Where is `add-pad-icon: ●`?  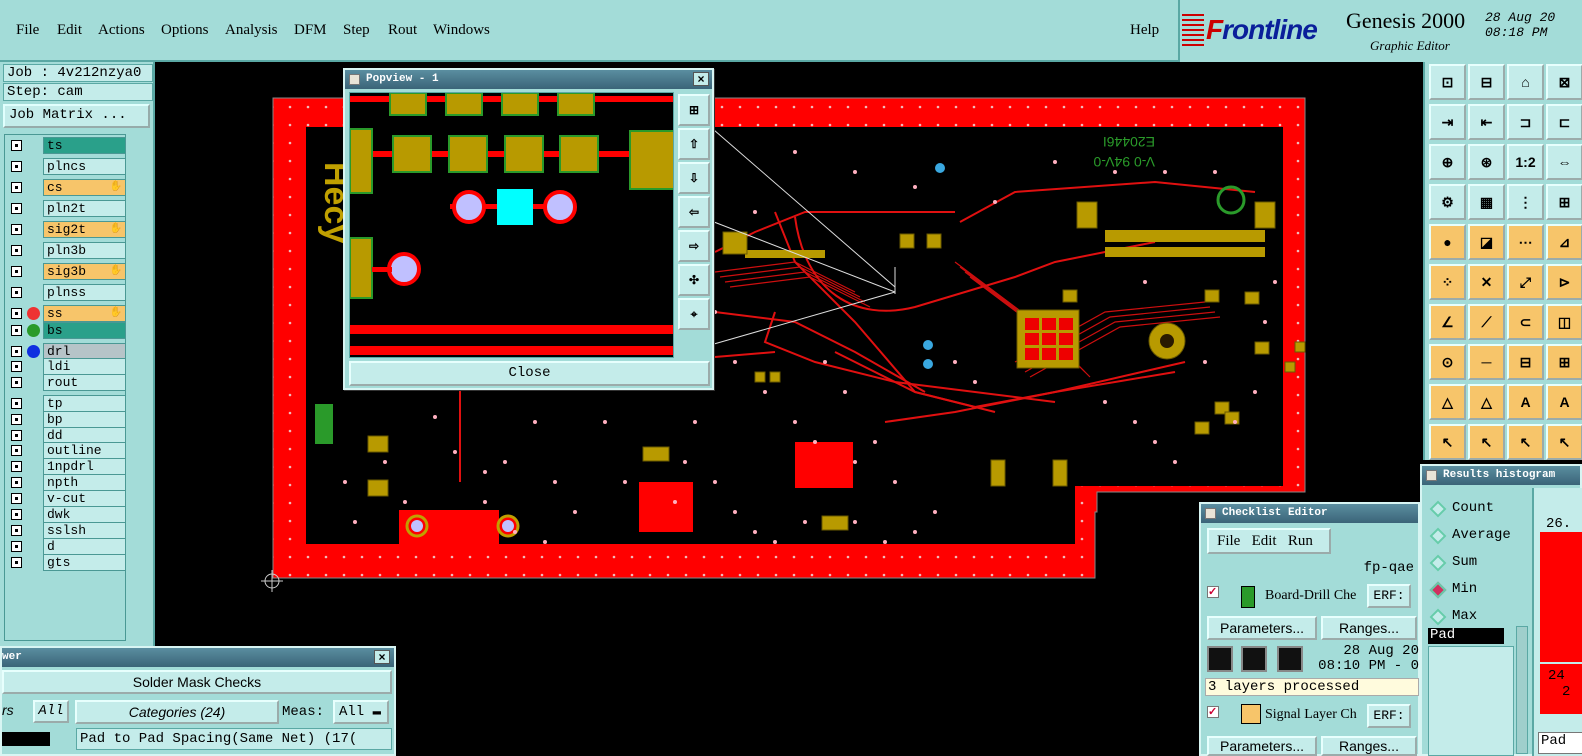 add-pad-icon: ● is located at coordinates (1447, 242).